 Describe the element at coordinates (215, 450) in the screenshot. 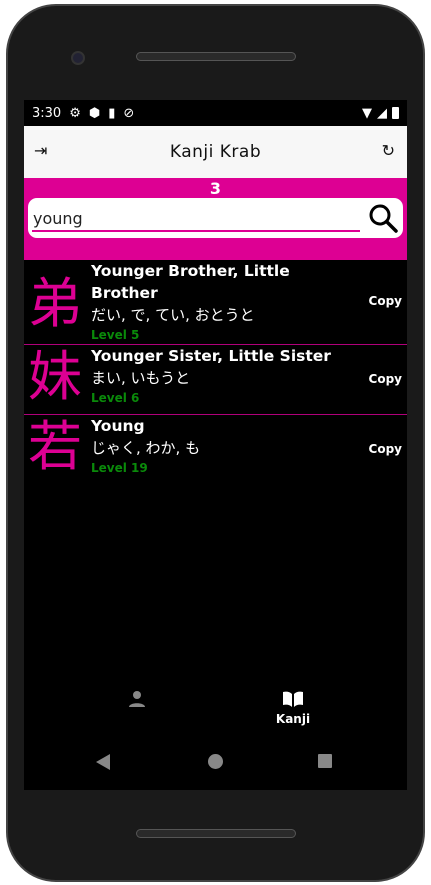

I see `list-item: 若 Young じゃく, わか, も Level 19 Copy` at that location.